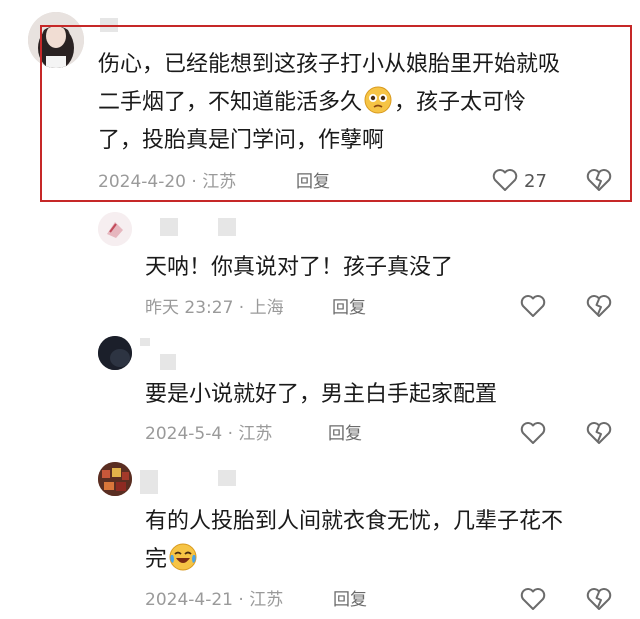  Describe the element at coordinates (214, 600) in the screenshot. I see `comment-meta: 2024-4-21 · 江苏` at that location.